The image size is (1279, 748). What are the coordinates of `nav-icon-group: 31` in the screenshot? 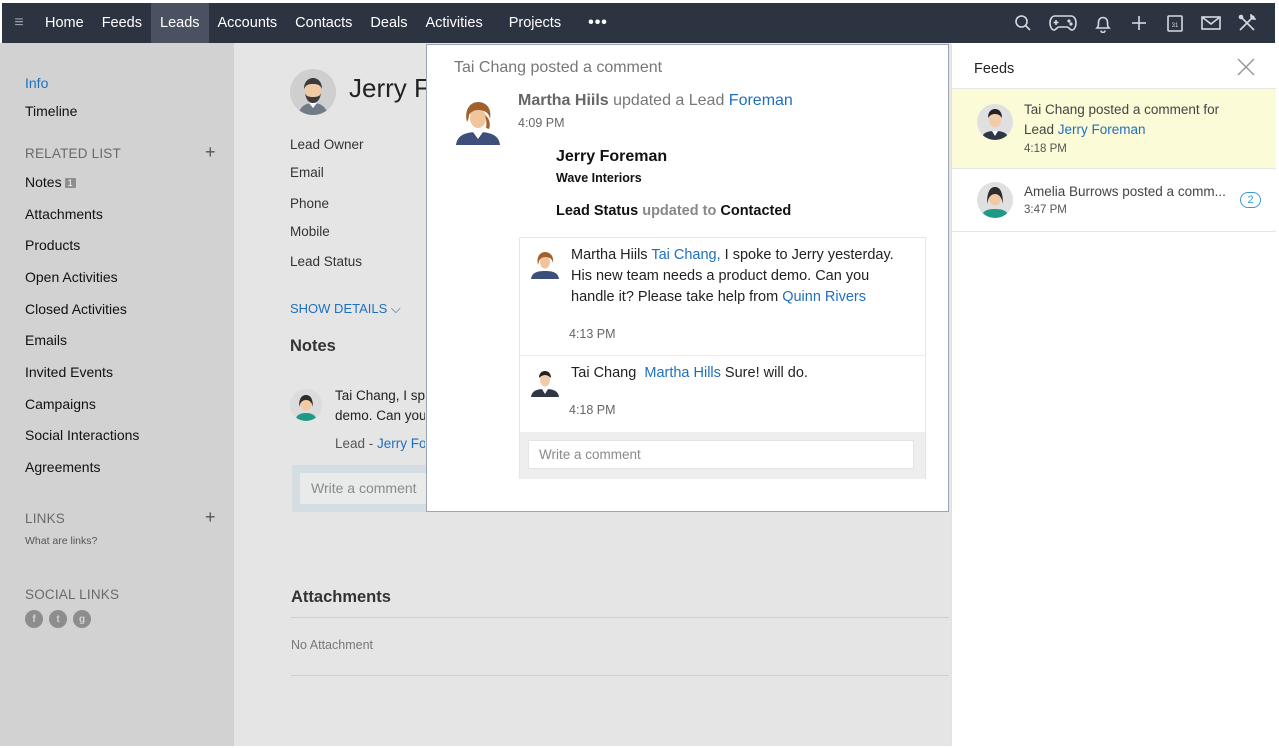 It's located at (1135, 23).